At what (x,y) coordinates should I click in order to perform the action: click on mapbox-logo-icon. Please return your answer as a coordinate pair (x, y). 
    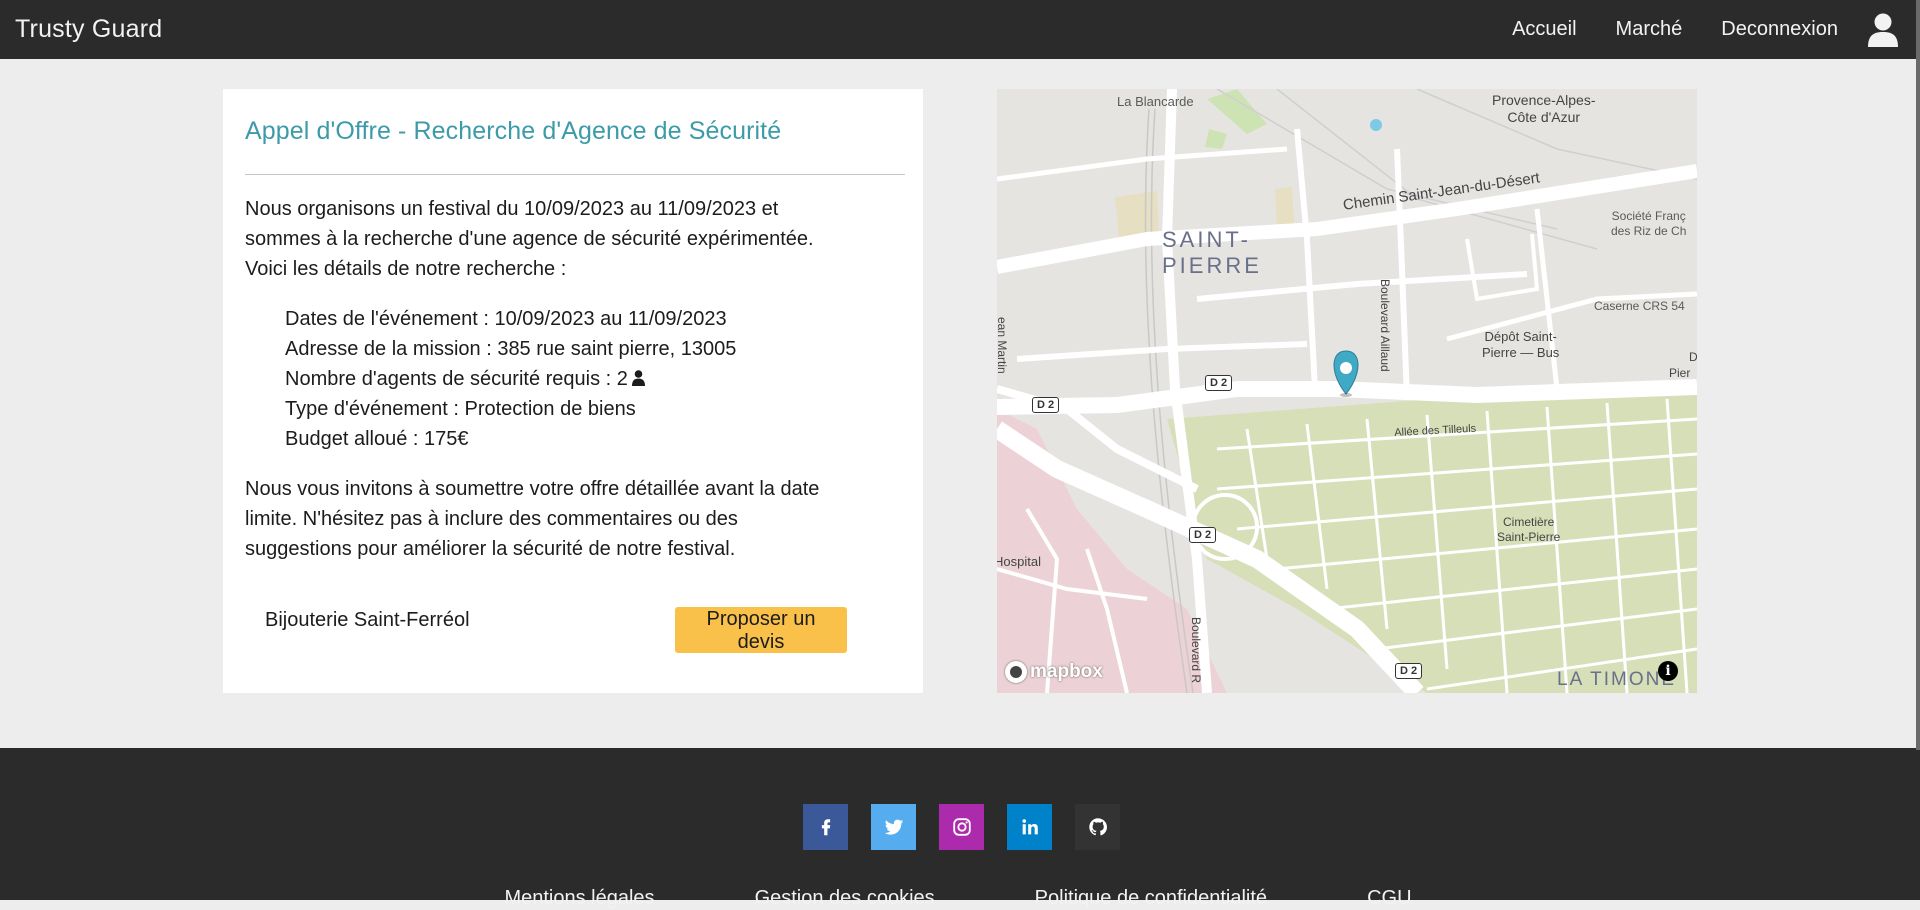
    Looking at the image, I should click on (1016, 672).